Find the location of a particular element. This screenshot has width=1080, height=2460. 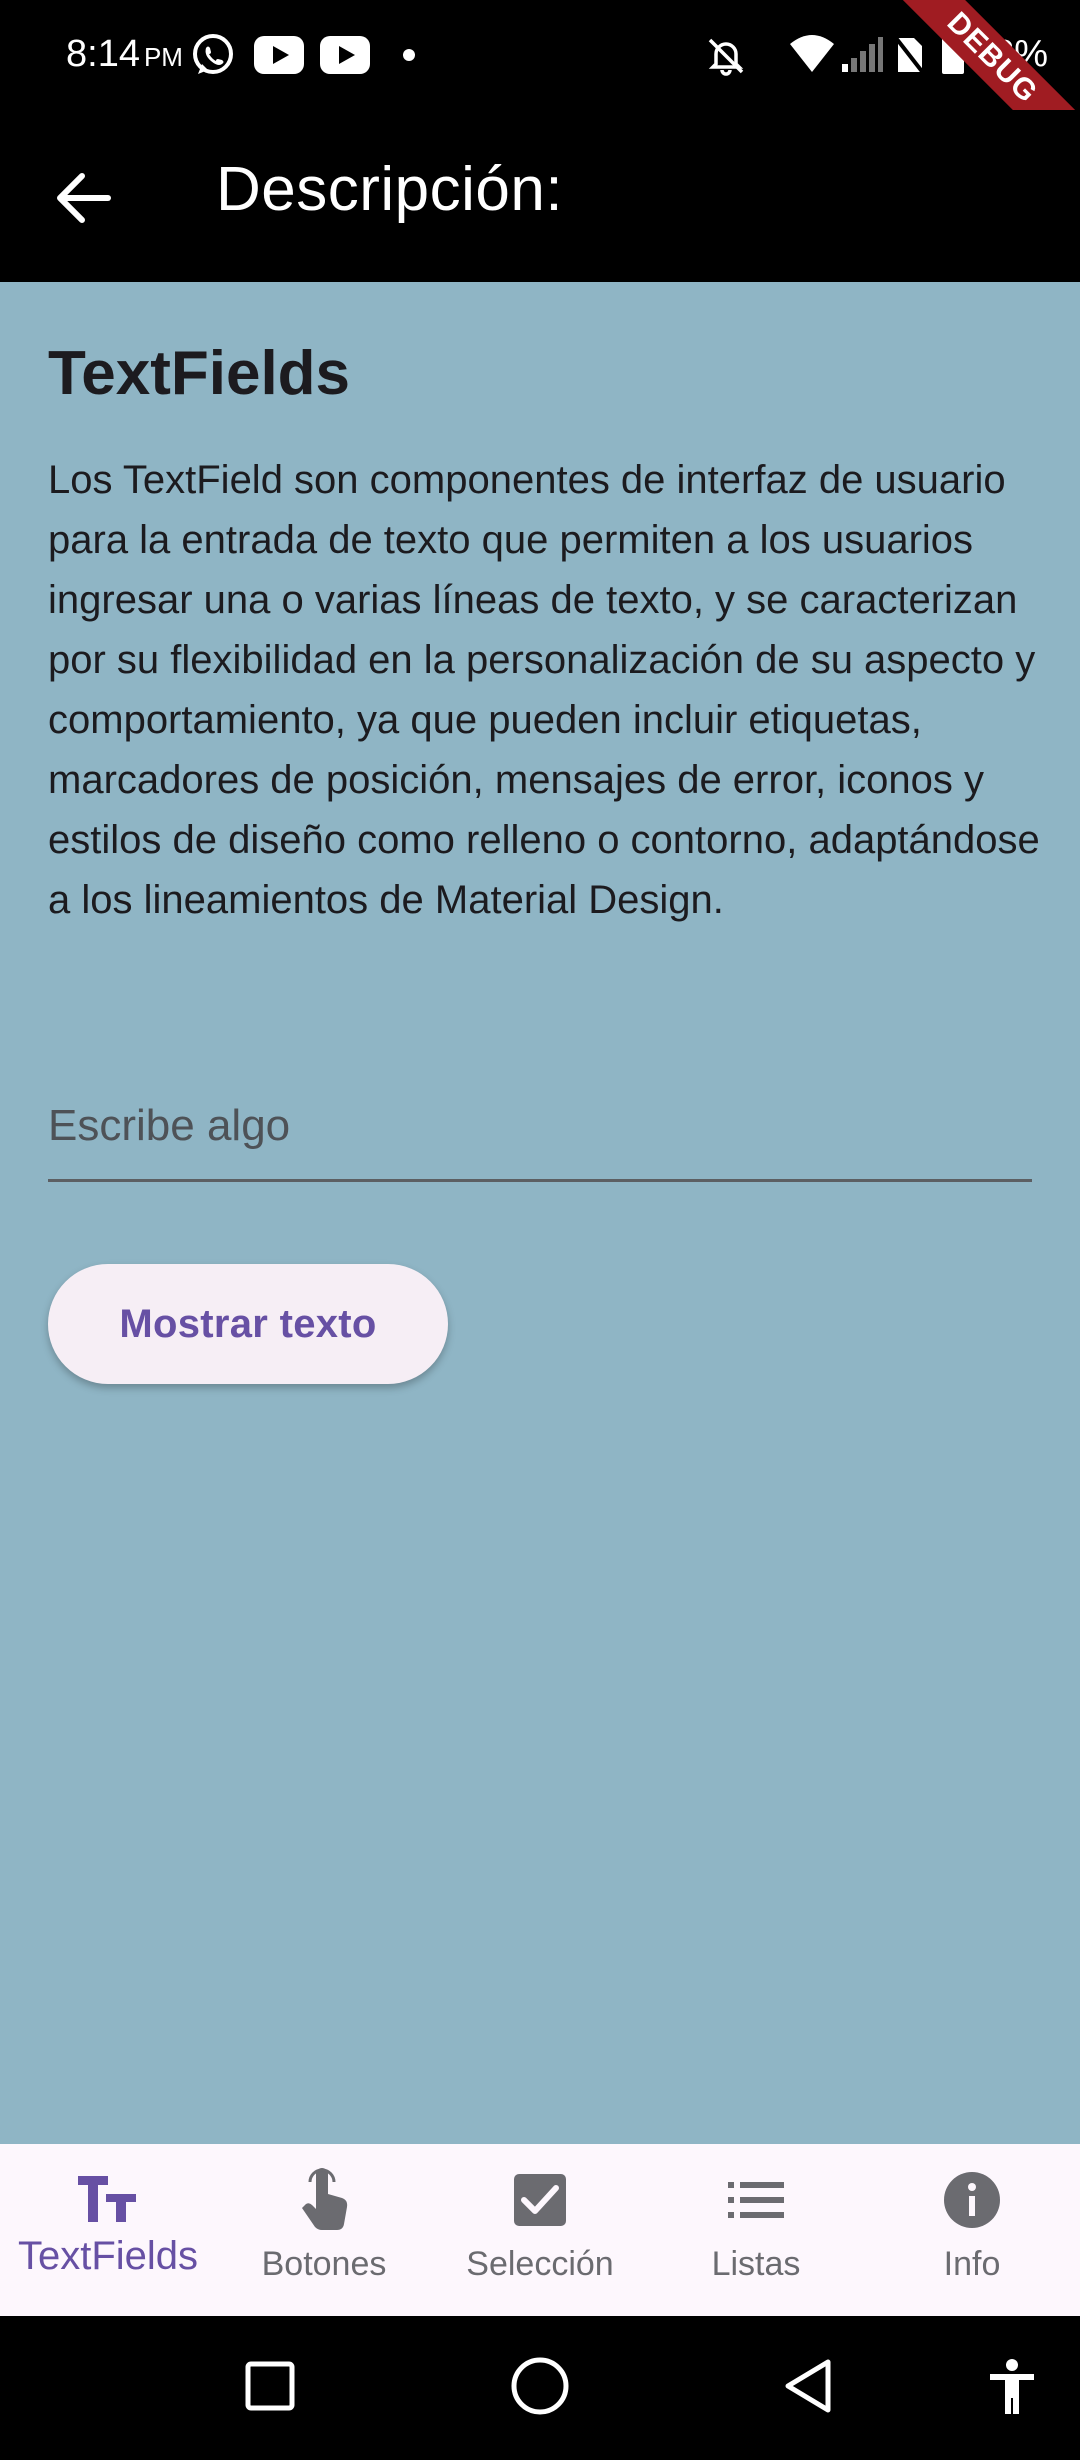

whatsapp-icon is located at coordinates (213, 54).